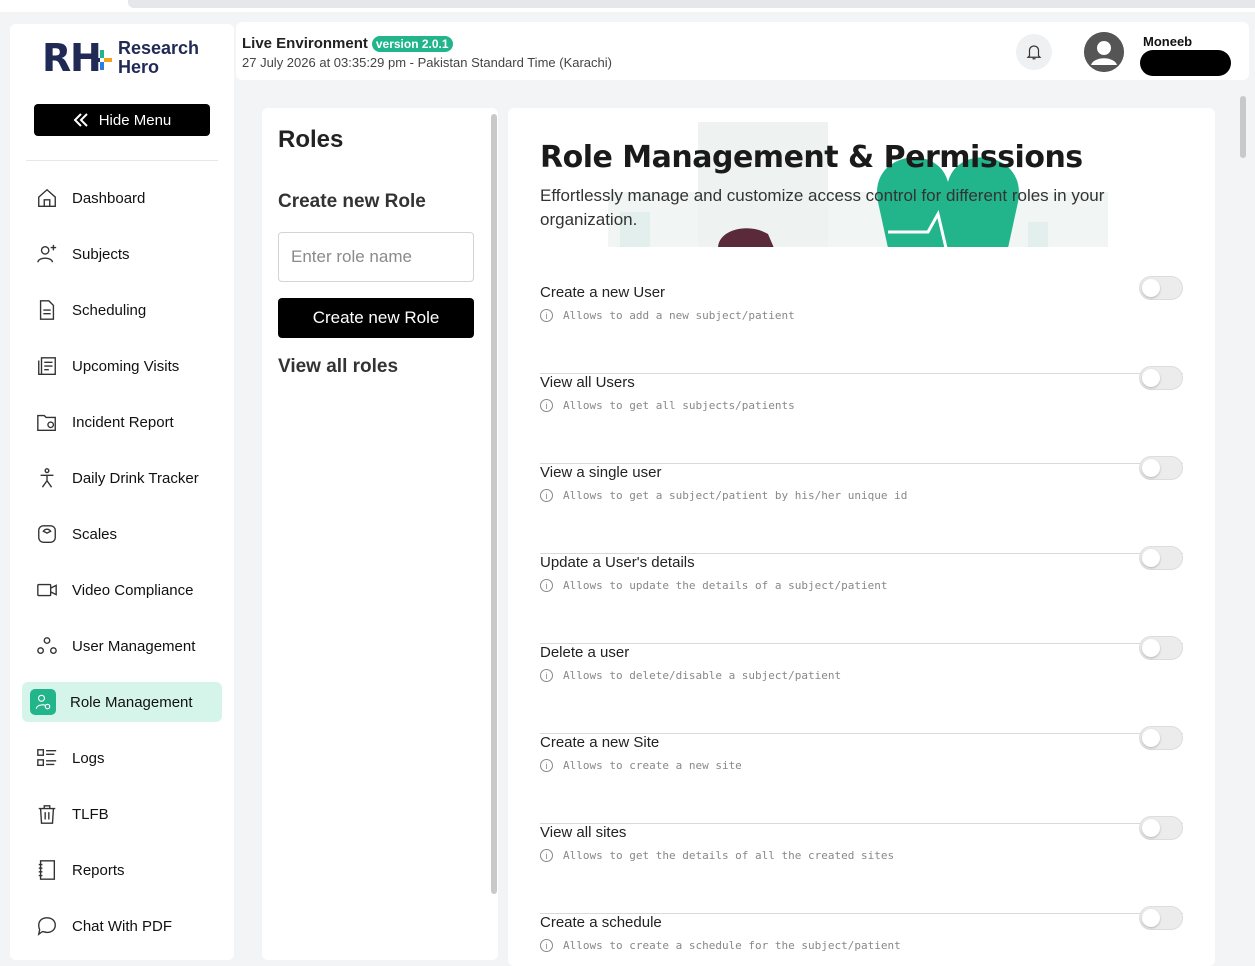 Image resolution: width=1255 pixels, height=966 pixels. What do you see at coordinates (376, 318) in the screenshot?
I see `create-role-button: Create new Role` at bounding box center [376, 318].